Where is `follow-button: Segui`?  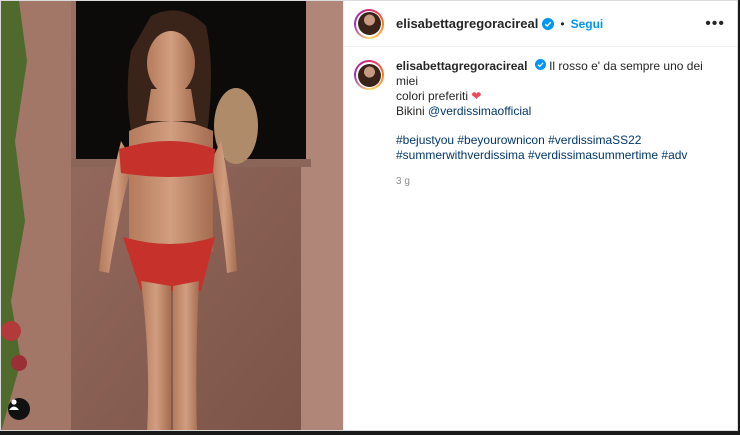
follow-button: Segui is located at coordinates (587, 24).